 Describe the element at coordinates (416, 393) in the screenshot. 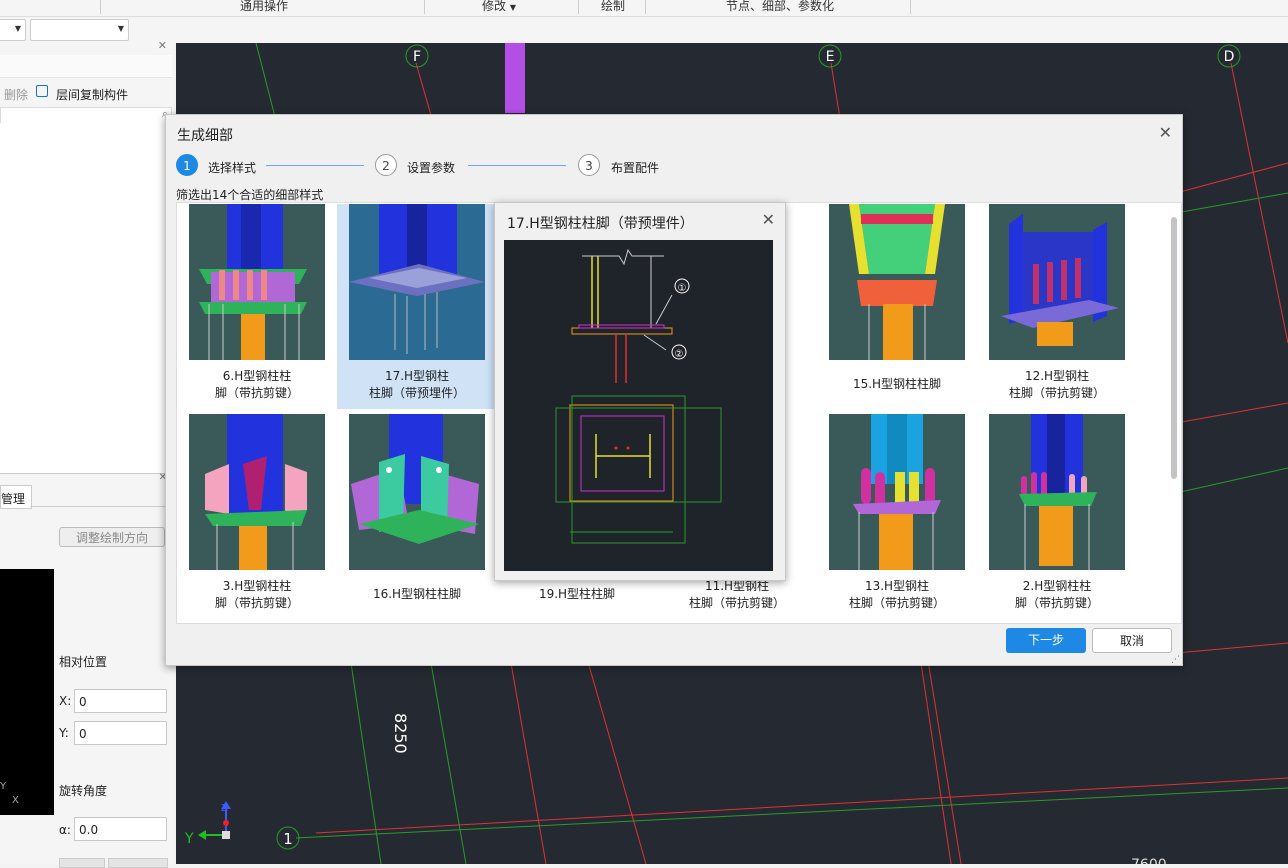

I see `style-card-line2: 柱脚（带预埋件）` at that location.